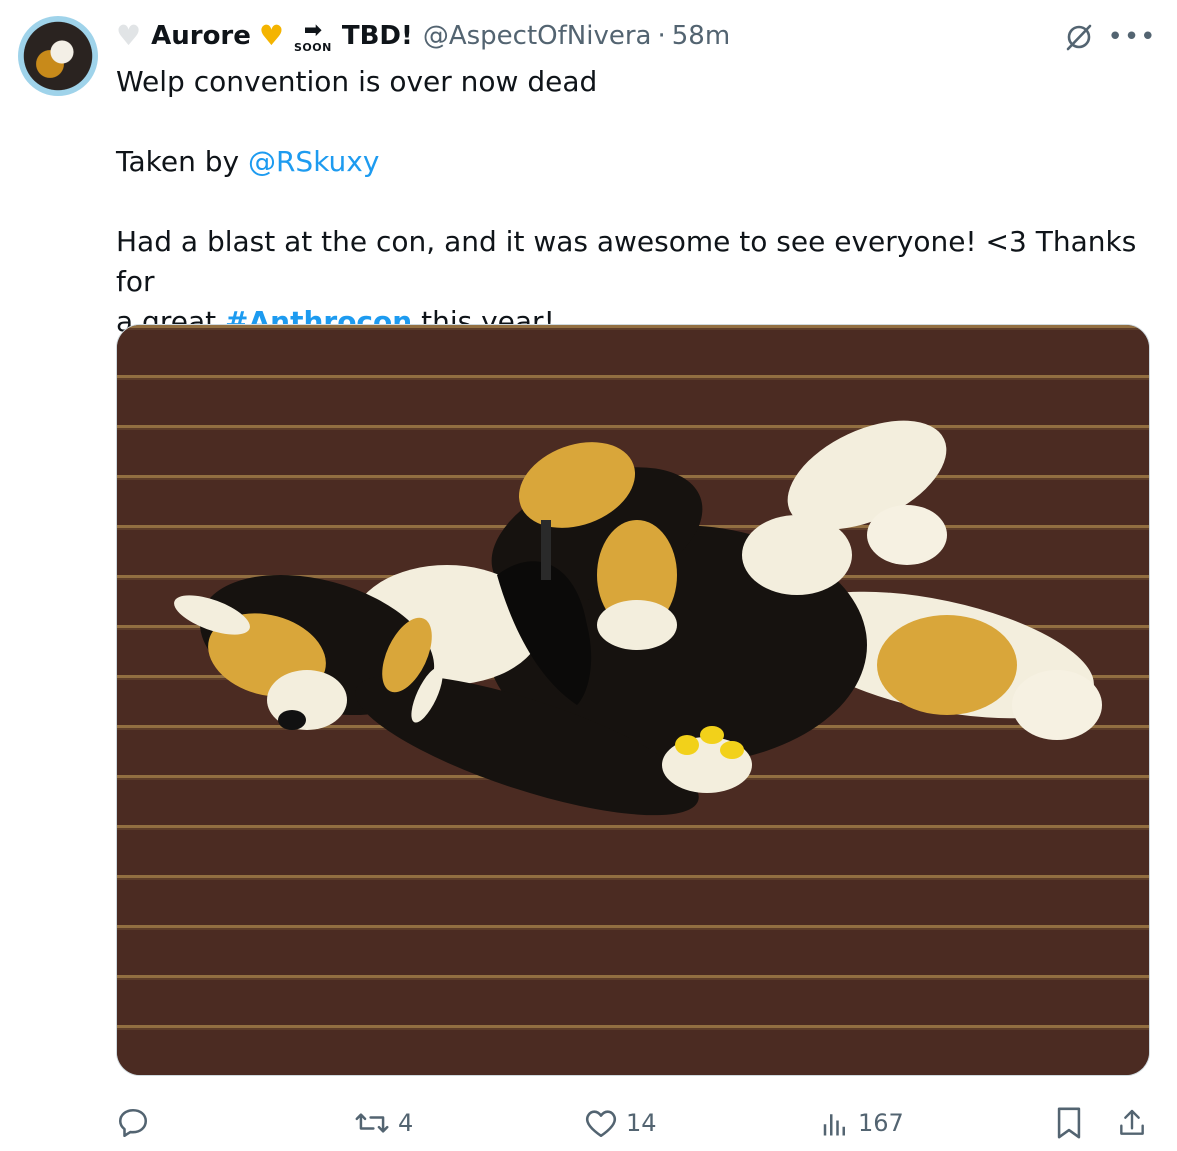 This screenshot has height=1151, width=1177. I want to click on mention-link: @RSkuxy, so click(313, 161).